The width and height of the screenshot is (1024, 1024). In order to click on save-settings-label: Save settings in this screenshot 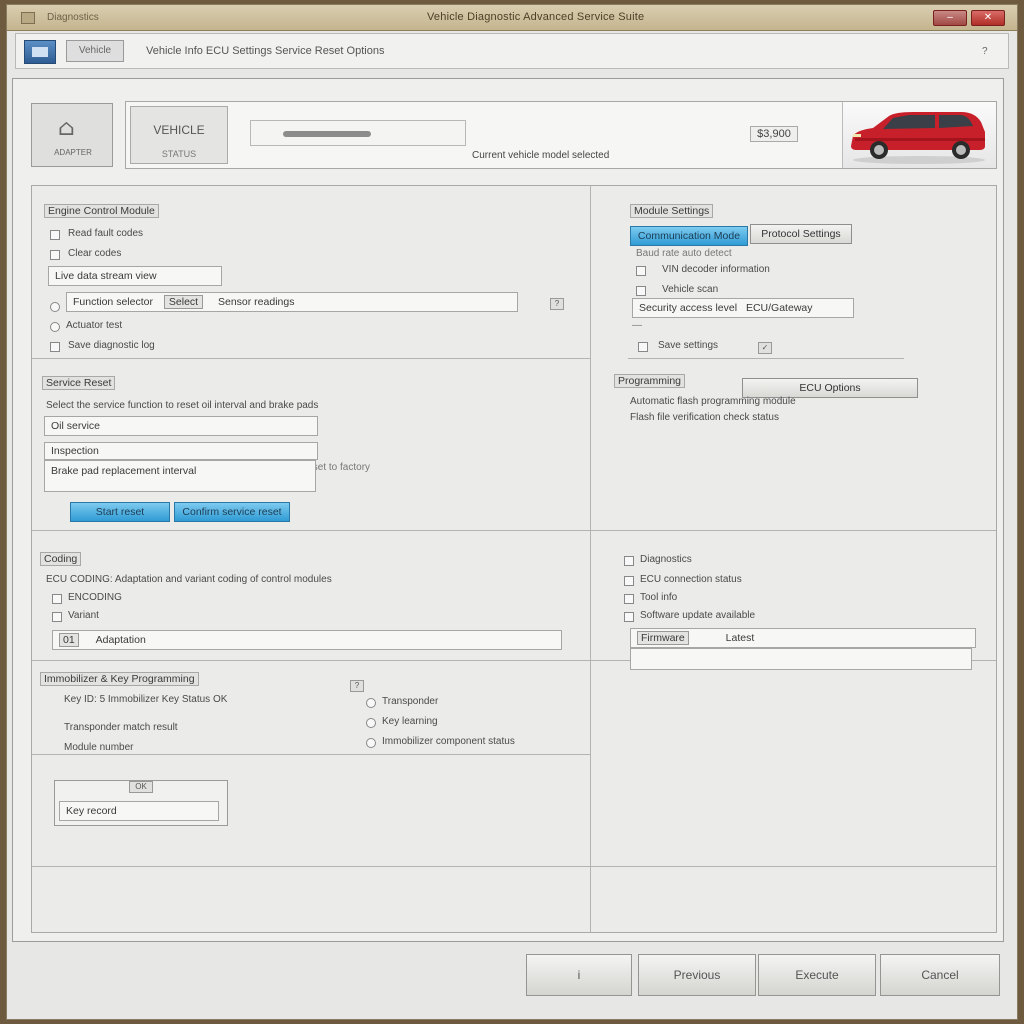, I will do `click(688, 345)`.